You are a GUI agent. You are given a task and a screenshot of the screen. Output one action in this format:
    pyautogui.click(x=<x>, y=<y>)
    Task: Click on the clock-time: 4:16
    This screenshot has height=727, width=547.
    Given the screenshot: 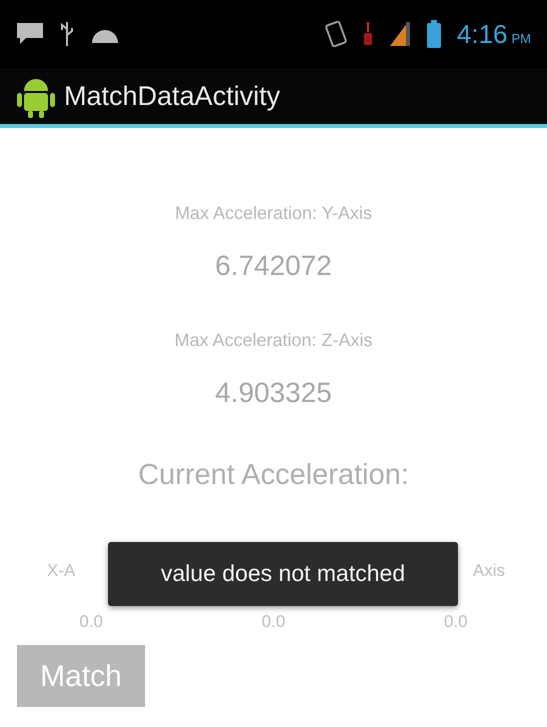 What is the action you would take?
    pyautogui.click(x=482, y=34)
    